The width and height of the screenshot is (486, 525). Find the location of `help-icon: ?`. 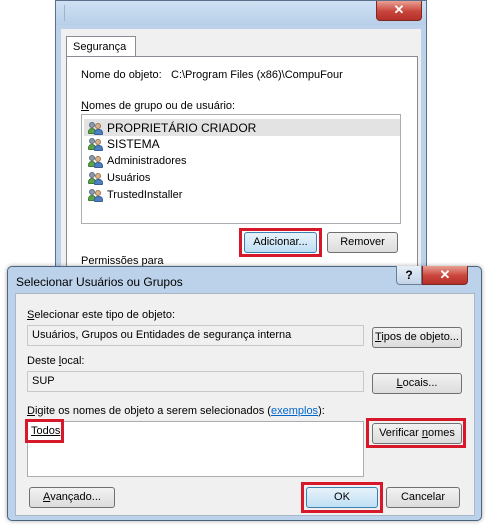

help-icon: ? is located at coordinates (409, 275).